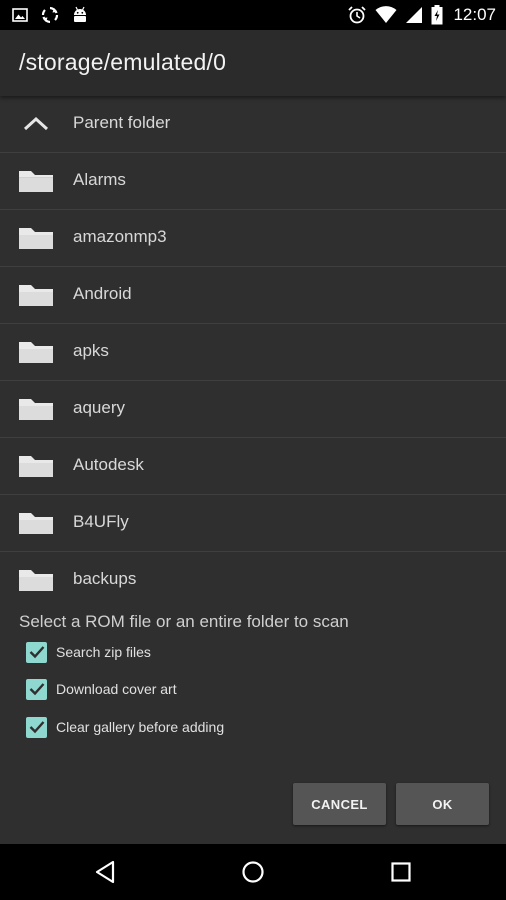  What do you see at coordinates (357, 15) in the screenshot?
I see `alarm-icon` at bounding box center [357, 15].